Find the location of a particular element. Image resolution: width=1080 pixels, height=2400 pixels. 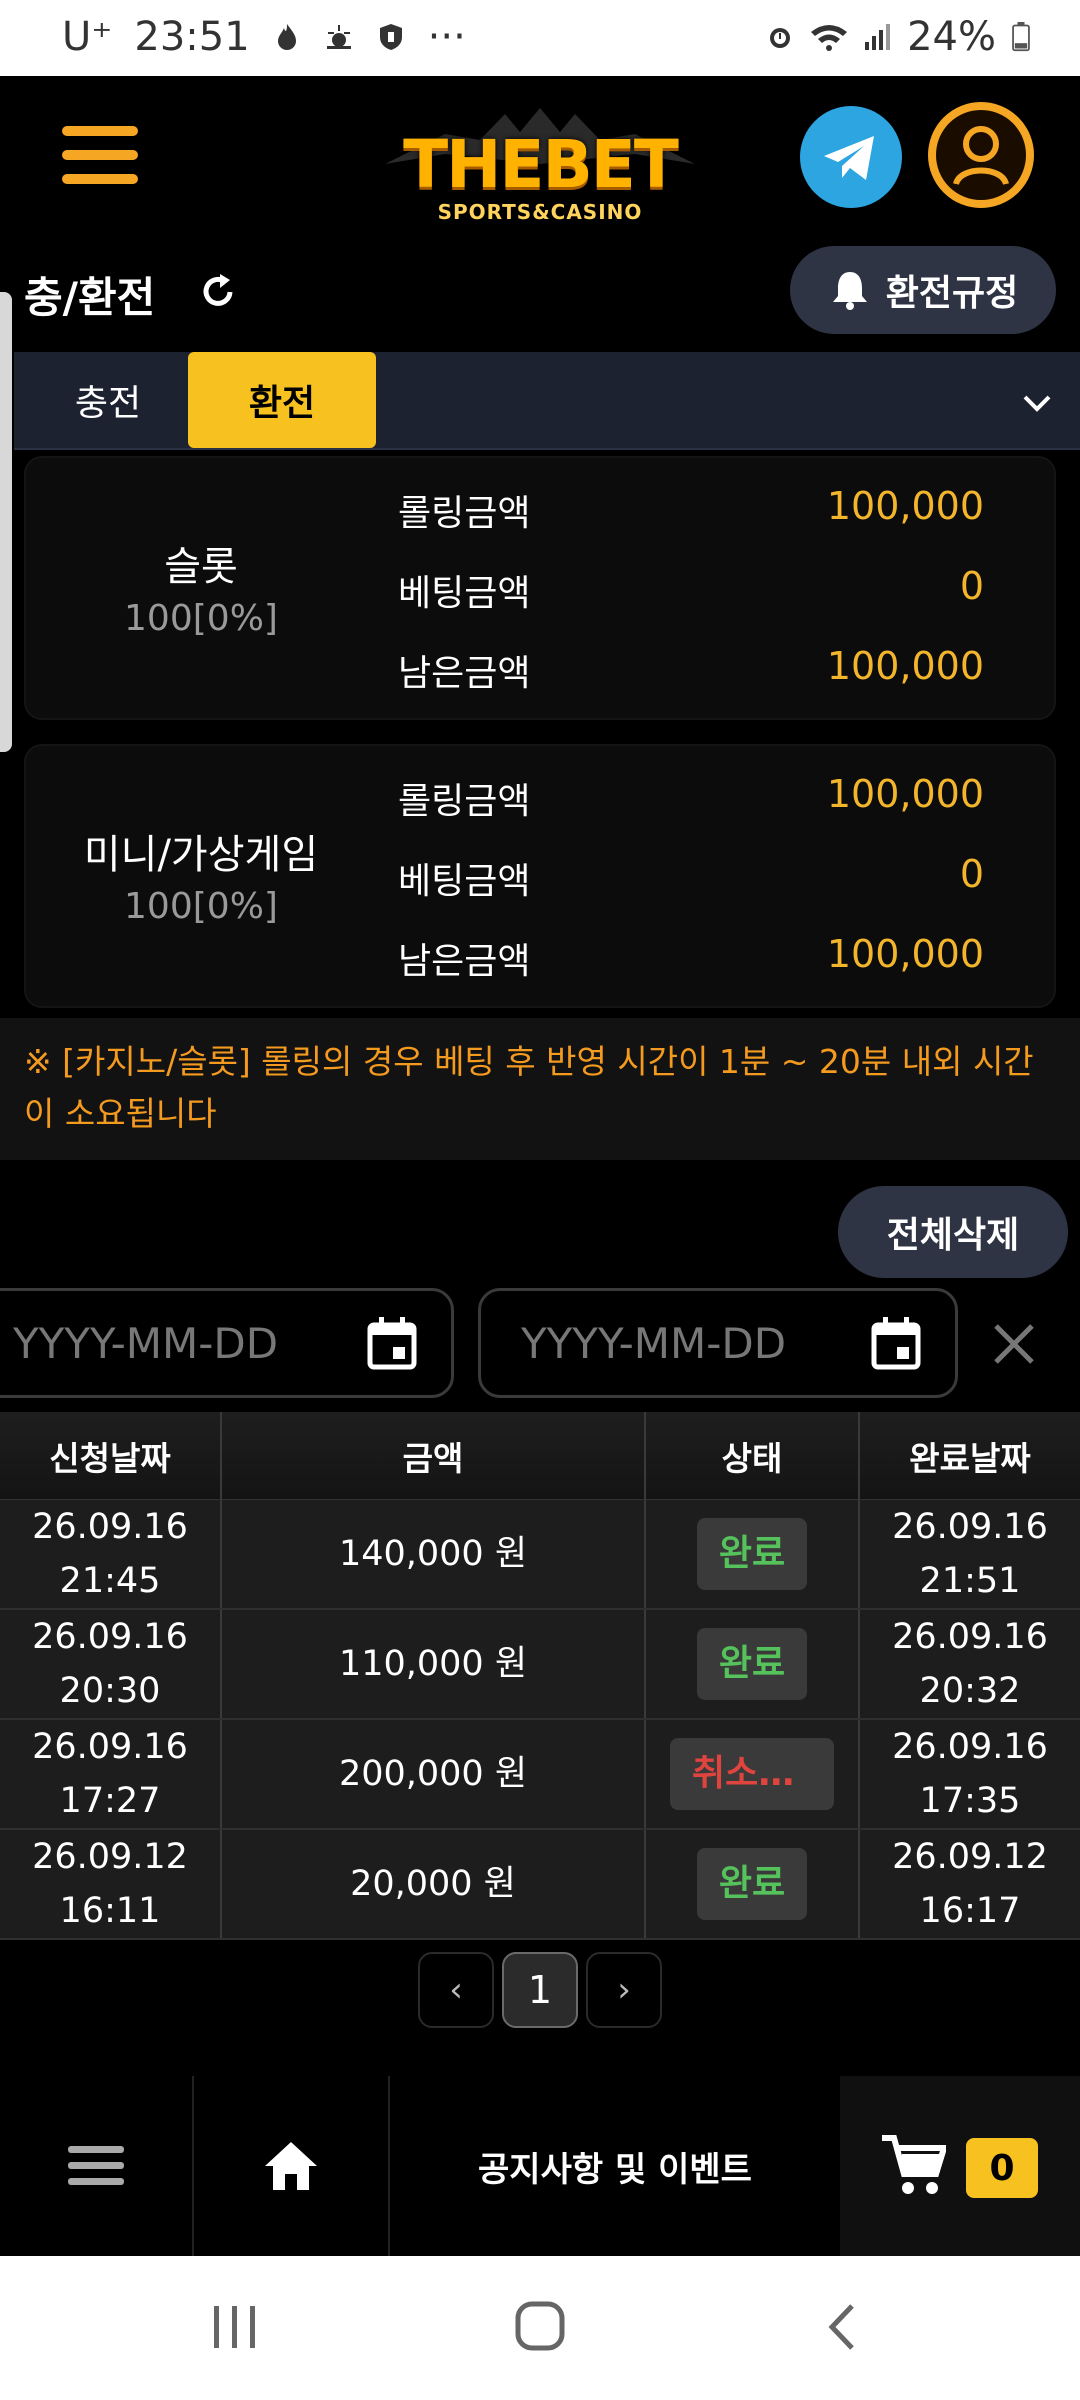

alarm-icon is located at coordinates (780, 38).